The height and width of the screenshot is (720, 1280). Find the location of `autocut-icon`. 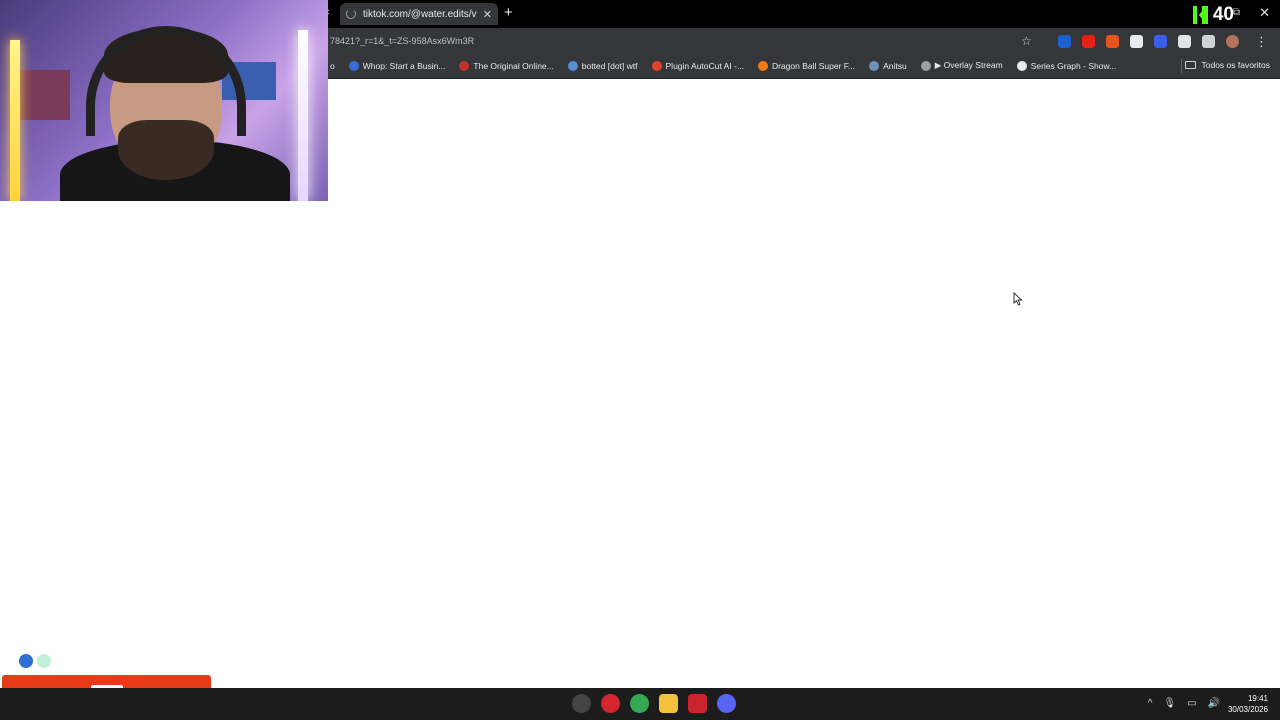

autocut-icon is located at coordinates (656, 65).